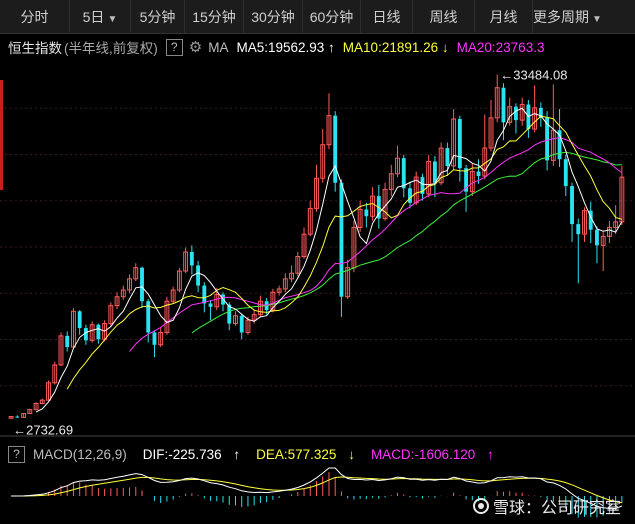  I want to click on macd-help-button: ?, so click(16, 454).